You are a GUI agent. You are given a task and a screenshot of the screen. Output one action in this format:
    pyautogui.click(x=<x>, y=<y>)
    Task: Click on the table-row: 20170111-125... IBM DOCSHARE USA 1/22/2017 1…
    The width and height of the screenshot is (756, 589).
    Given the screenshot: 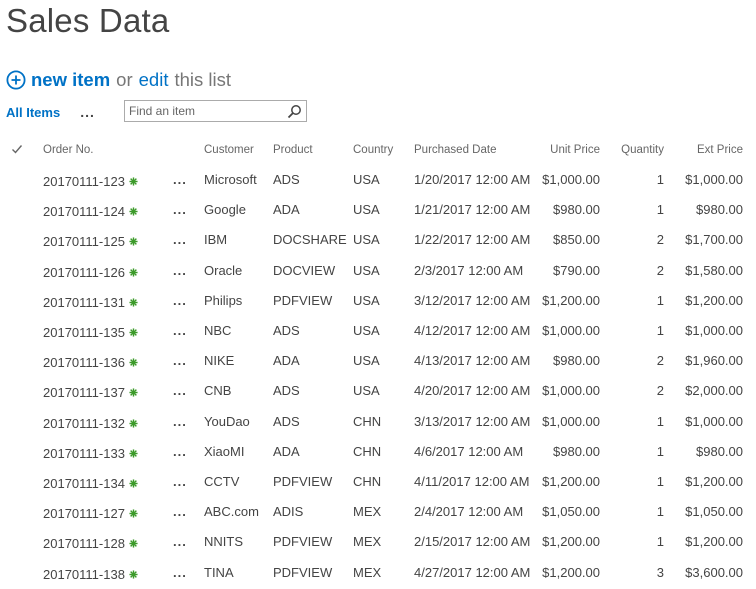 What is the action you would take?
    pyautogui.click(x=378, y=244)
    